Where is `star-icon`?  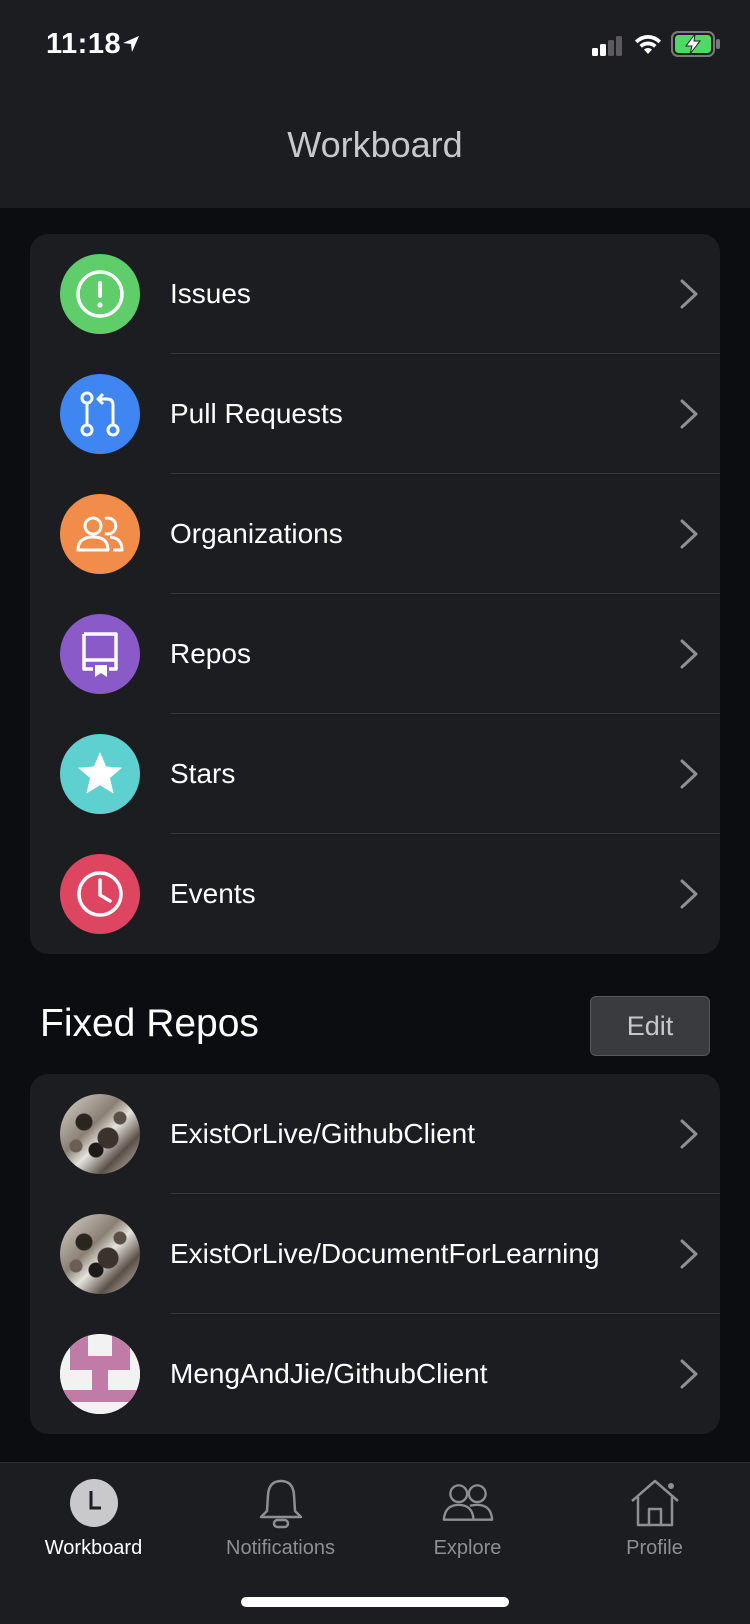
star-icon is located at coordinates (100, 774).